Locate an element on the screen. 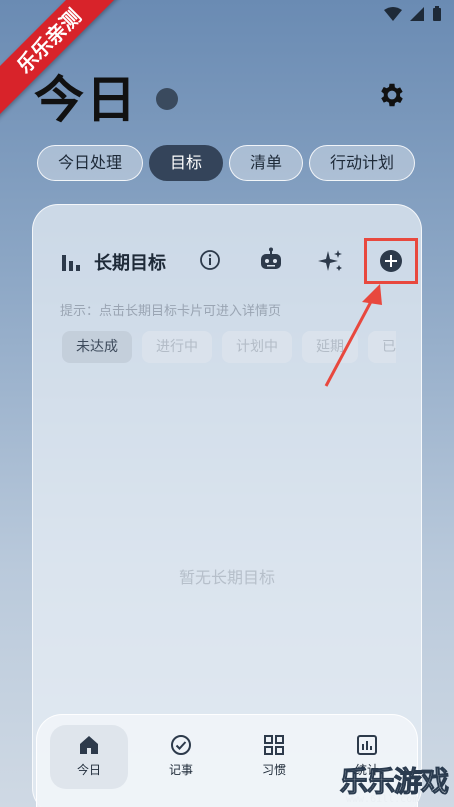 The width and height of the screenshot is (454, 807). filter-planned: 计划中 is located at coordinates (257, 347).